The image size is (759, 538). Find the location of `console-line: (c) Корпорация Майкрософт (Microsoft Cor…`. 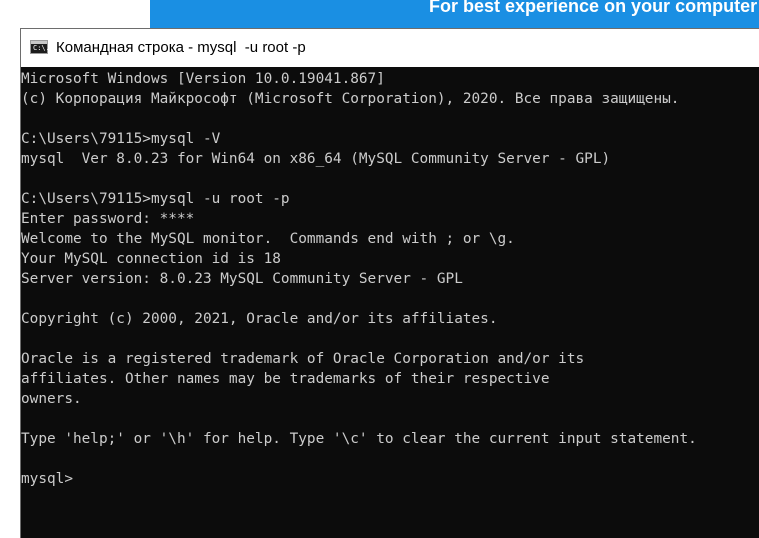

console-line: (c) Корпорация Майкрософт (Microsoft Cor… is located at coordinates (350, 99).